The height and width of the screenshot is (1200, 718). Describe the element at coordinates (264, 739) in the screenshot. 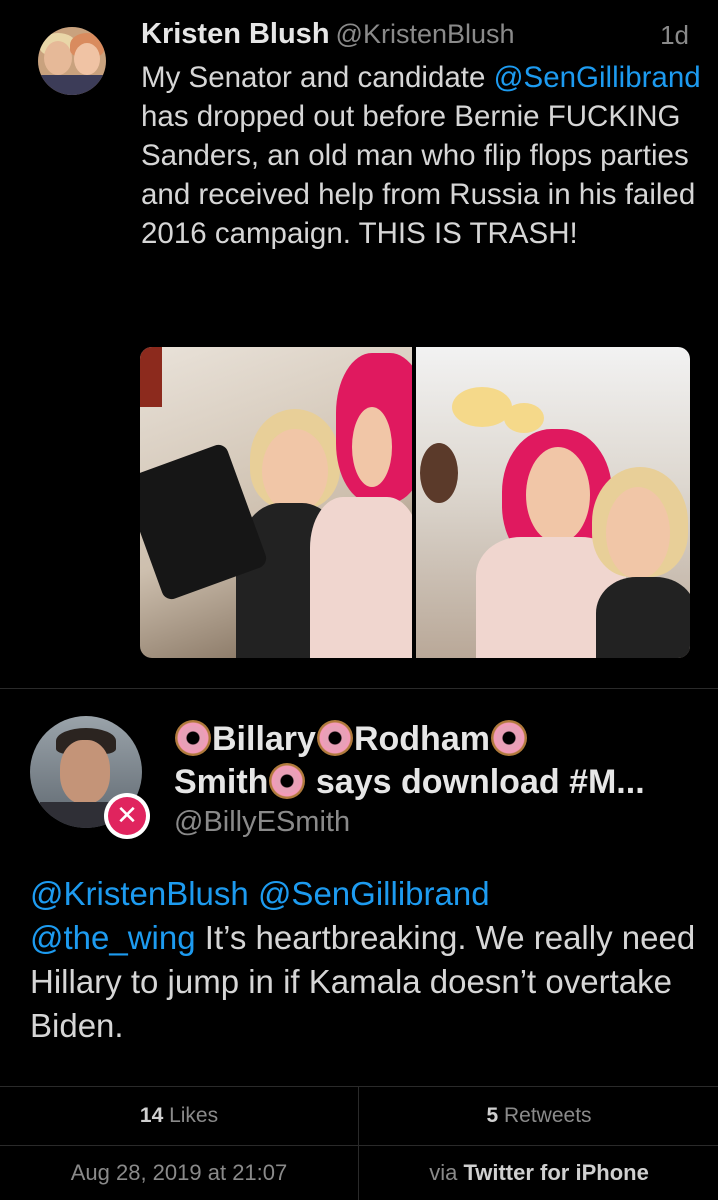

I see `reply-name-part-1: Billary` at that location.